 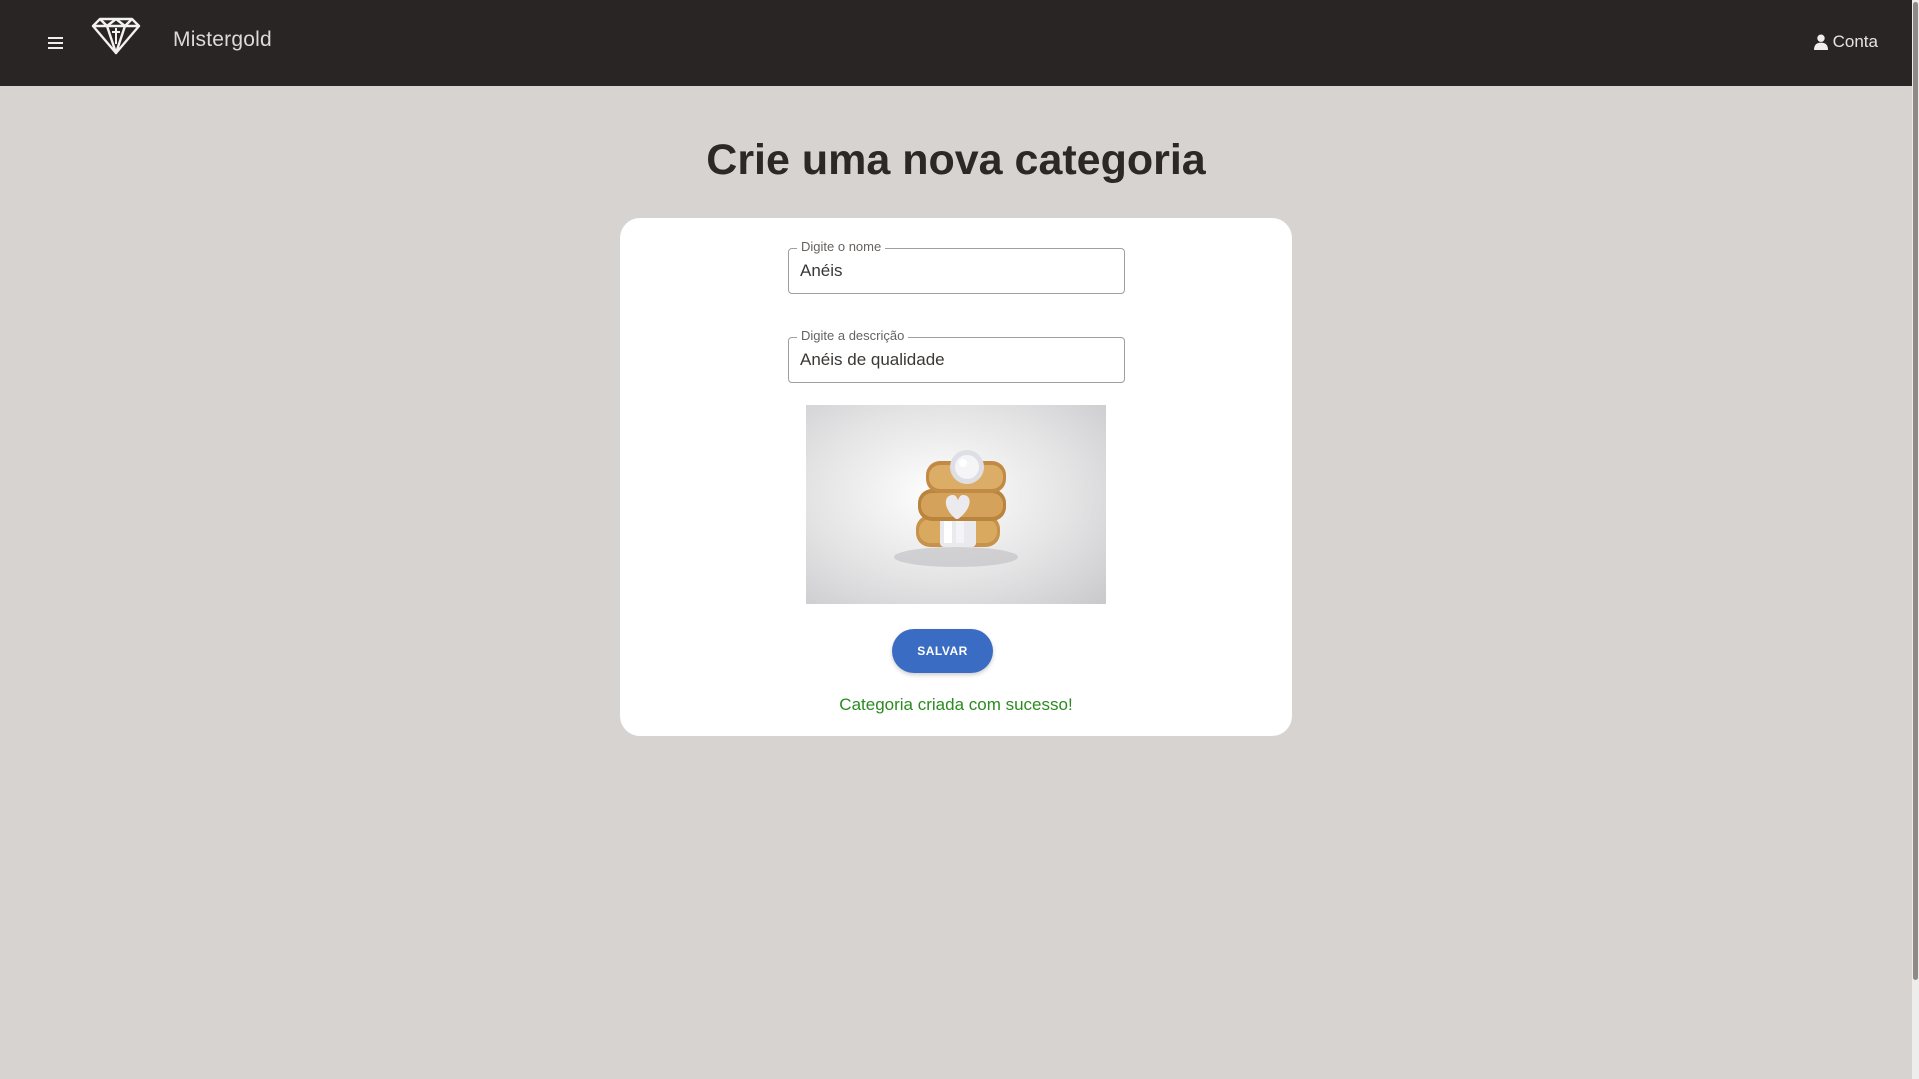 What do you see at coordinates (942, 651) in the screenshot?
I see `save-button: SALVAR` at bounding box center [942, 651].